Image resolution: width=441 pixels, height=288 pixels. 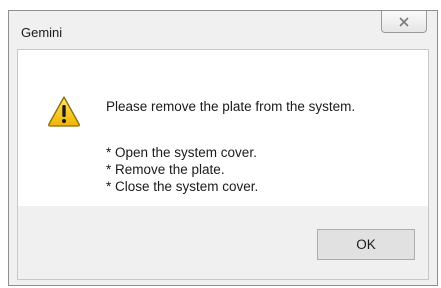 I want to click on instruction-step: * Close the system cover., so click(x=182, y=186).